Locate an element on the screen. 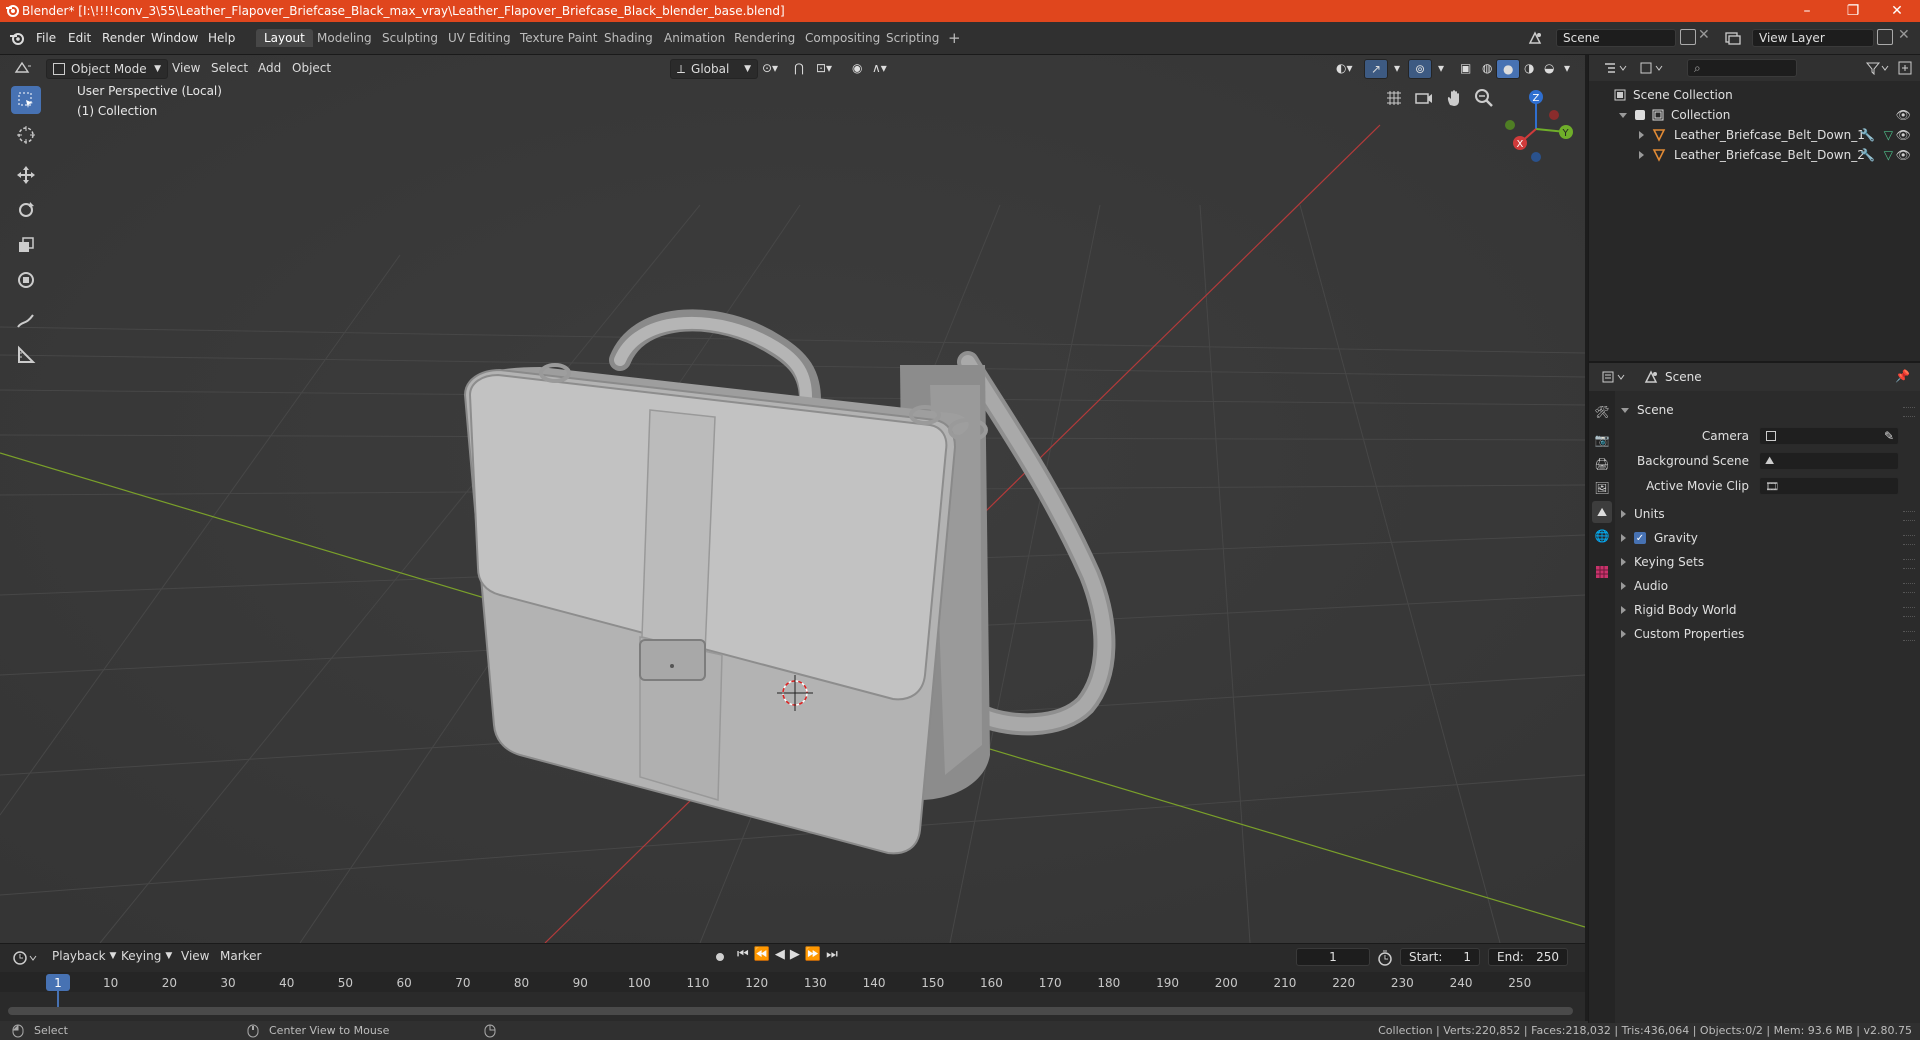  tab-modeling: Modeling is located at coordinates (344, 38).